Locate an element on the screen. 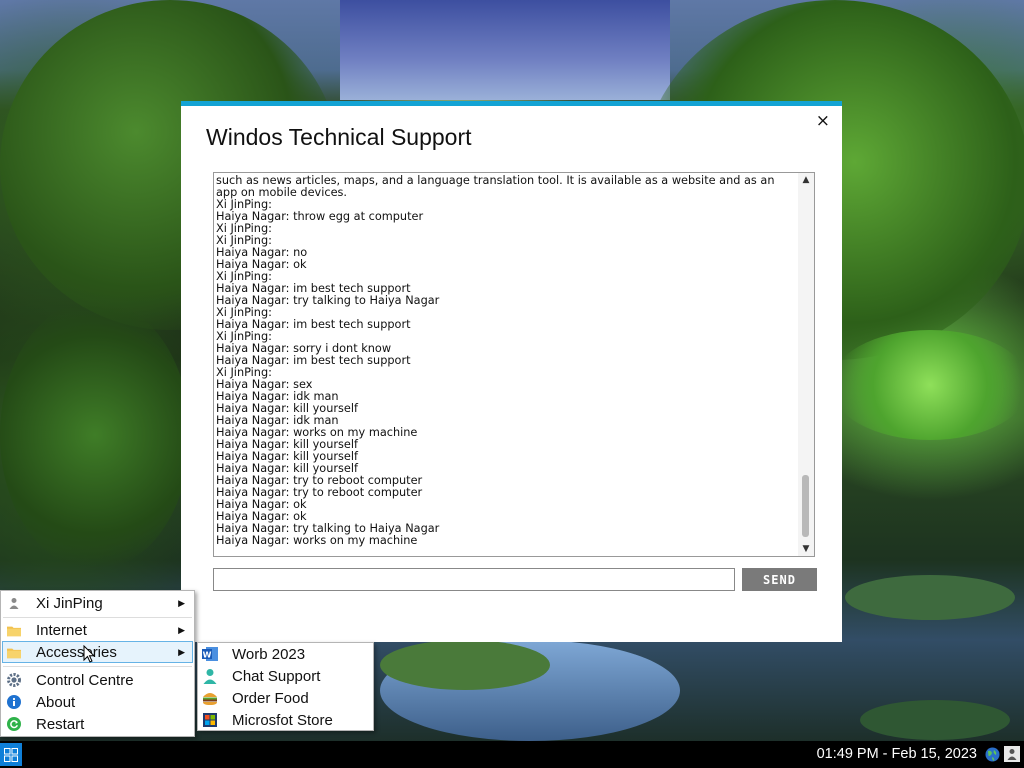 This screenshot has width=1024, height=768. submenu-item-label: Worb 2023 is located at coordinates (269, 654).